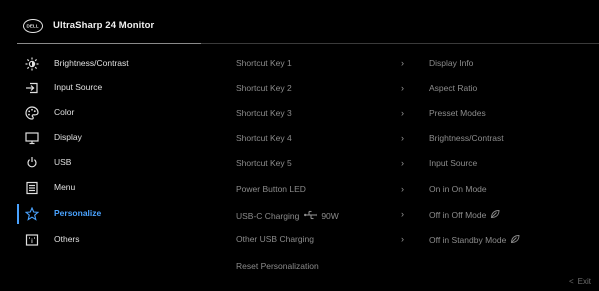 The height and width of the screenshot is (291, 599). Describe the element at coordinates (32, 138) in the screenshot. I see `display-icon` at that location.